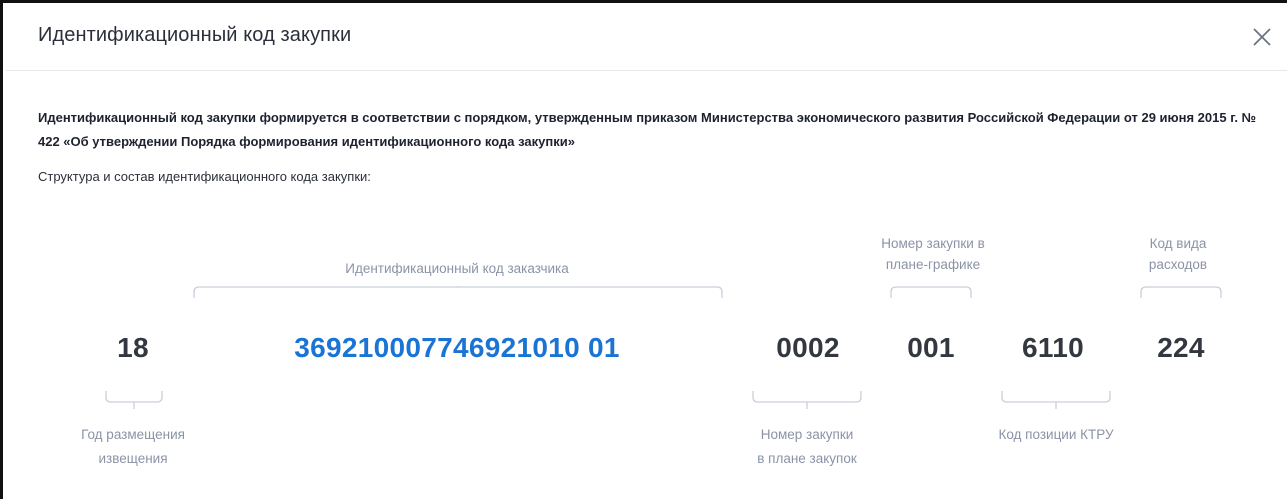 This screenshot has width=1287, height=499. I want to click on label-year-line2: извещения, so click(133, 458).